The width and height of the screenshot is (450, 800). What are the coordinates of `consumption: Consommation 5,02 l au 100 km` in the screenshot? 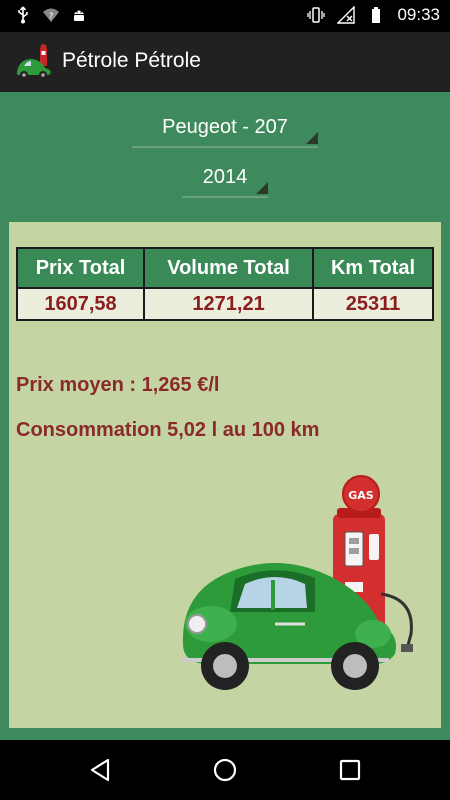 It's located at (168, 430).